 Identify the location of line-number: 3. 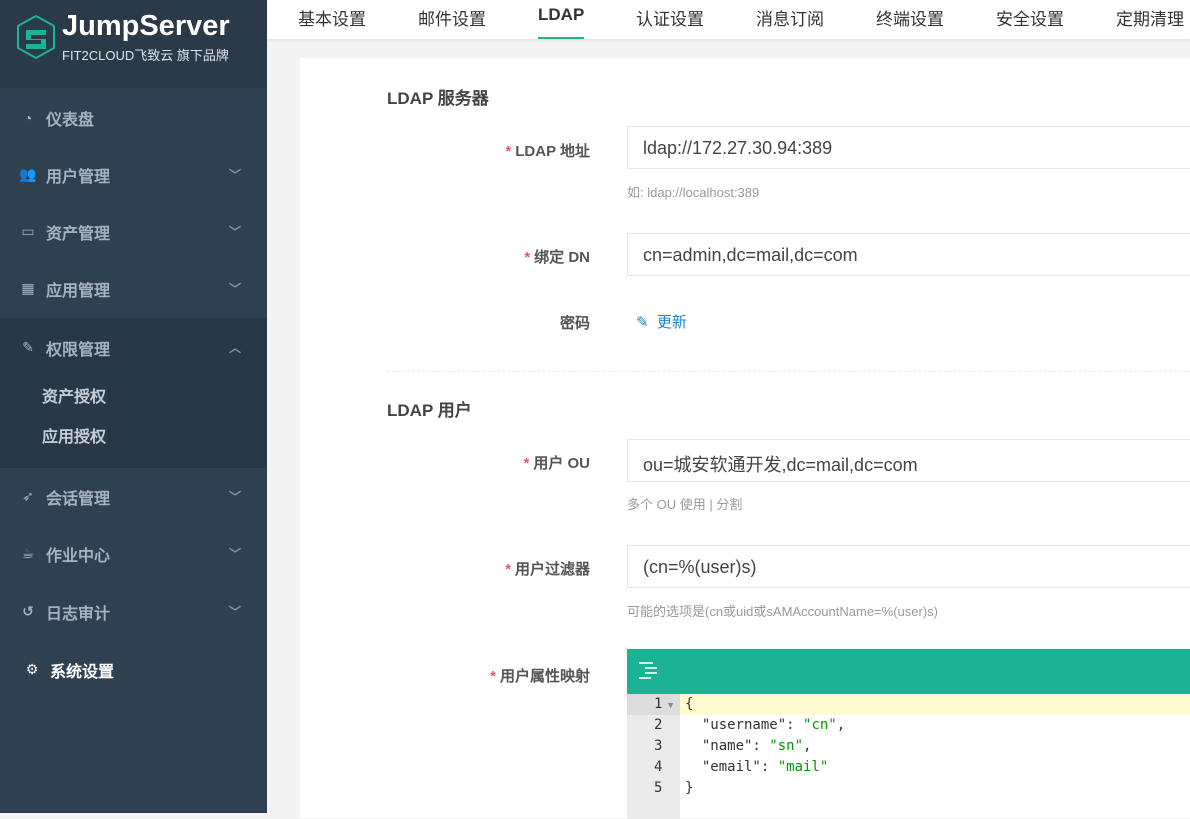
(658, 746).